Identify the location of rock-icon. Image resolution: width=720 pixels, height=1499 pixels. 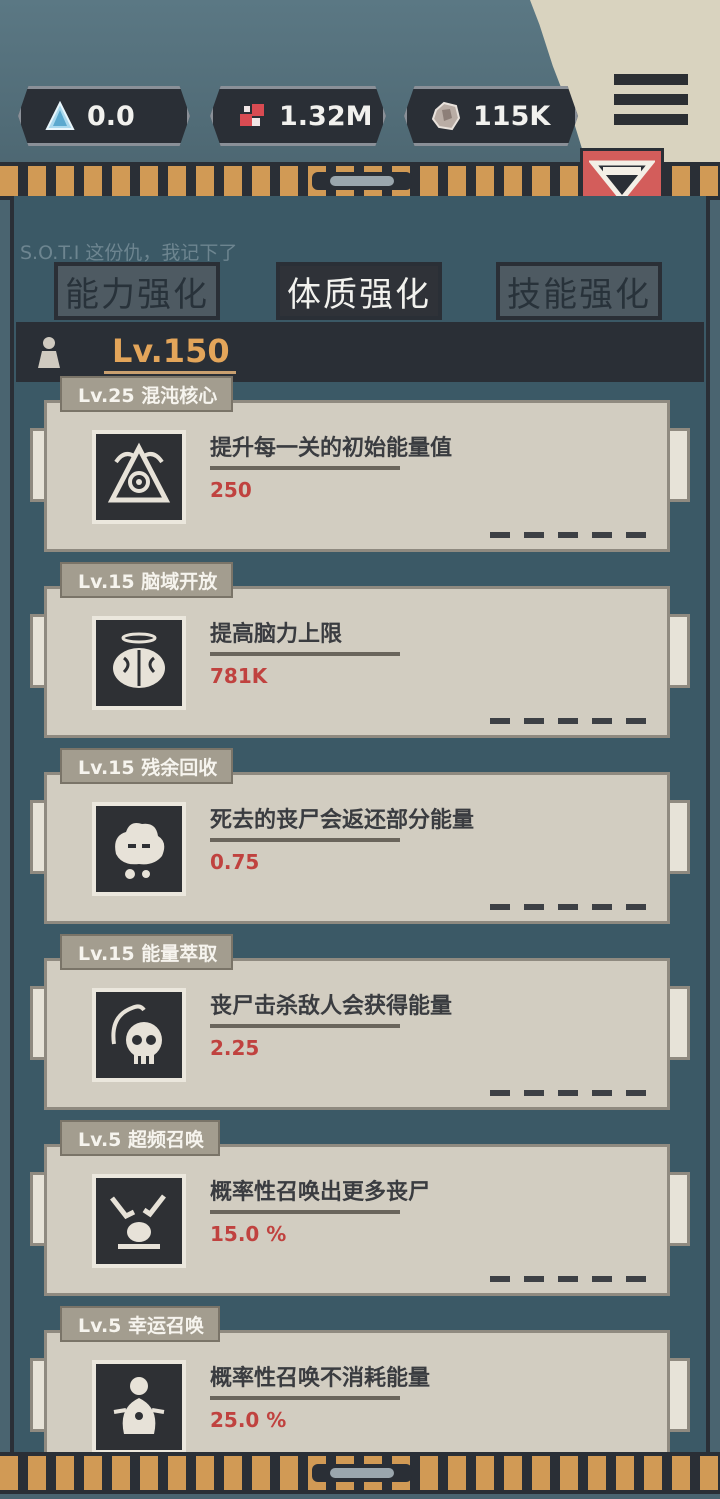
(446, 116).